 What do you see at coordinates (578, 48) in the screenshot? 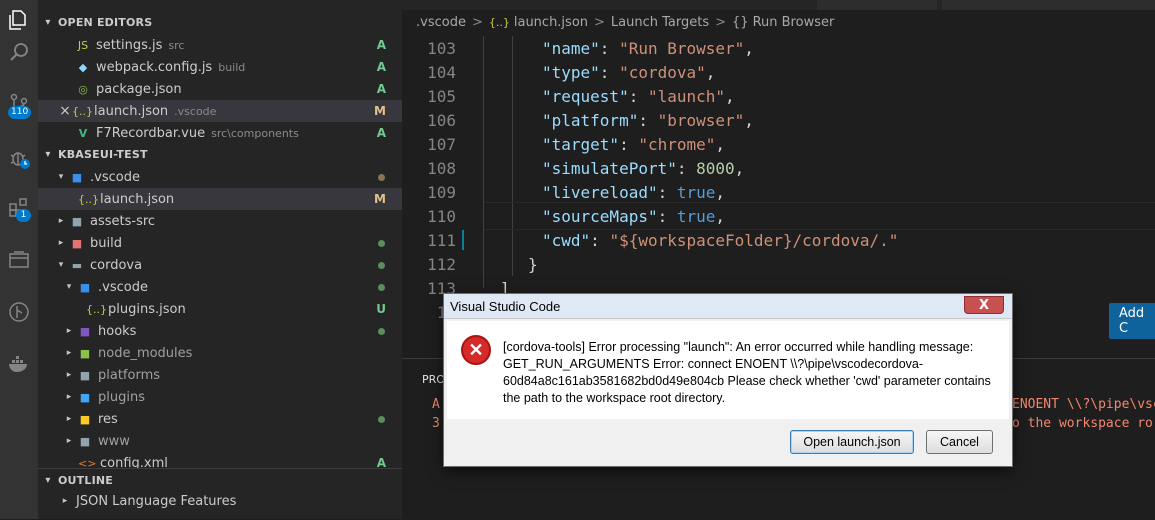
I see `code-line: 103 "name": "Run Browser",` at bounding box center [578, 48].